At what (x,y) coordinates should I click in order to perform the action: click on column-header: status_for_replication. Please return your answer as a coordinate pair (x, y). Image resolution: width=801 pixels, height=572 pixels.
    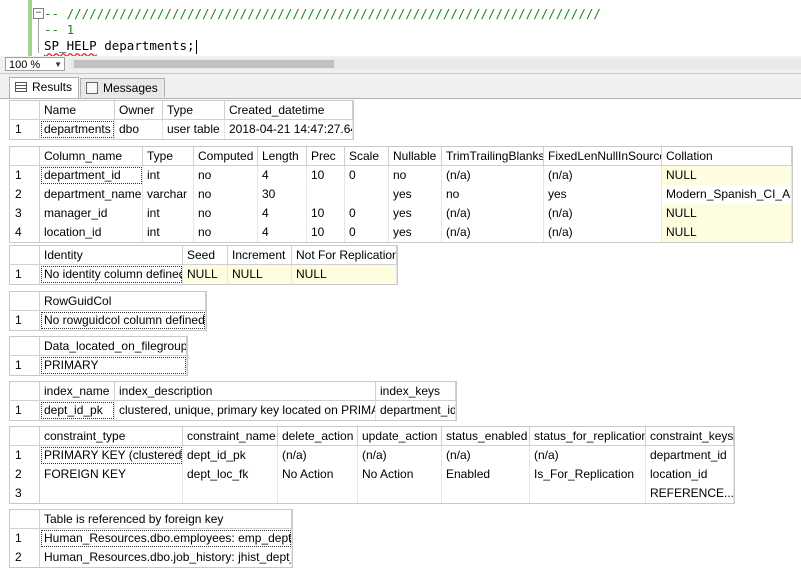
    Looking at the image, I should click on (588, 436).